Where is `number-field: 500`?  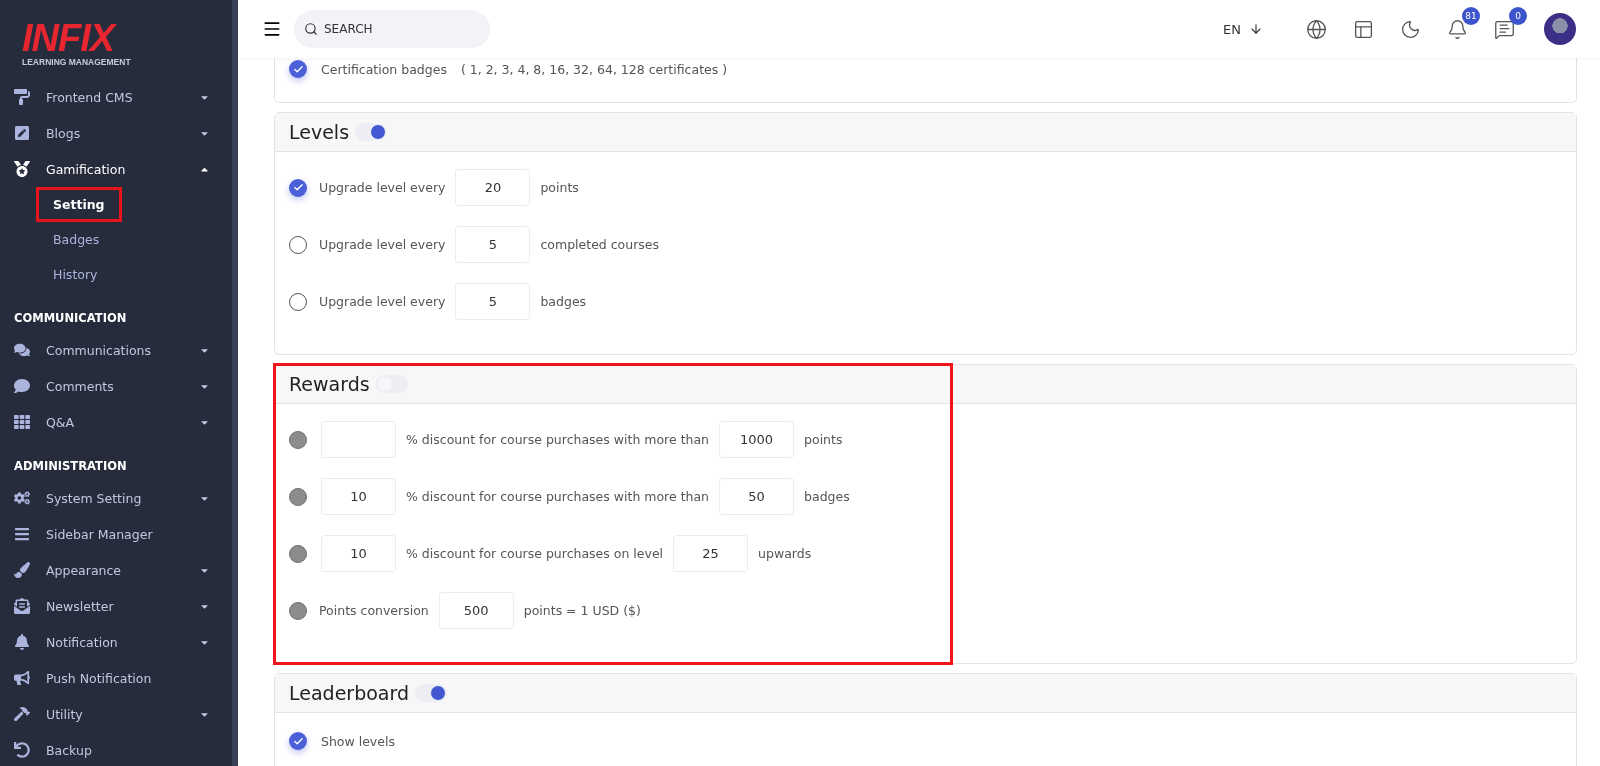 number-field: 500 is located at coordinates (476, 610).